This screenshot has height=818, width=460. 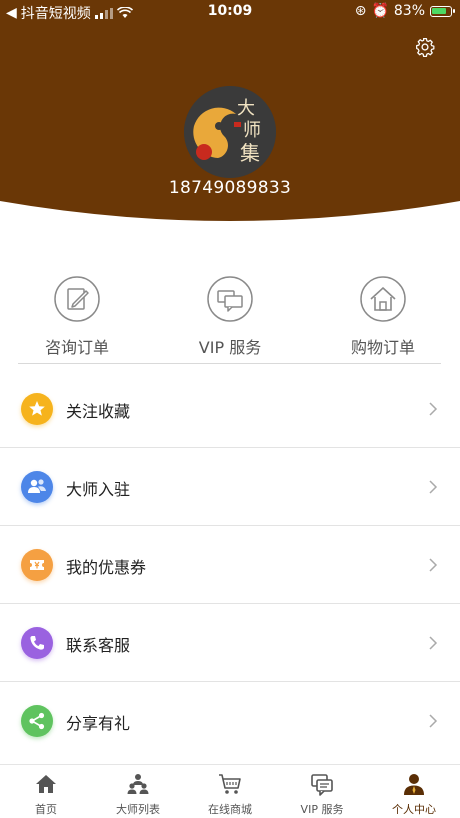 I want to click on cart-icon, so click(x=230, y=784).